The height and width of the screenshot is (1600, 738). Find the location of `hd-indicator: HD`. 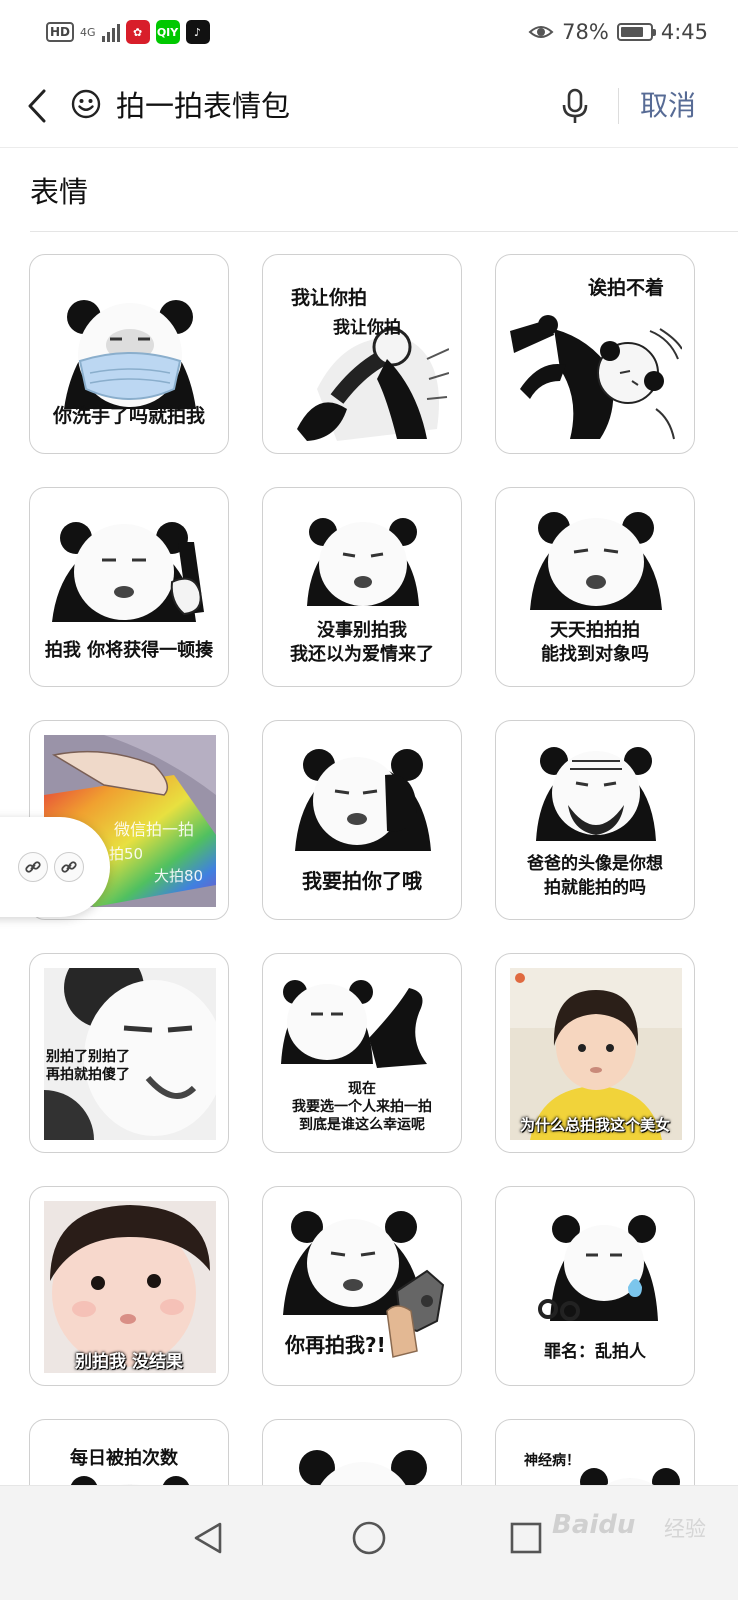

hd-indicator: HD is located at coordinates (60, 32).